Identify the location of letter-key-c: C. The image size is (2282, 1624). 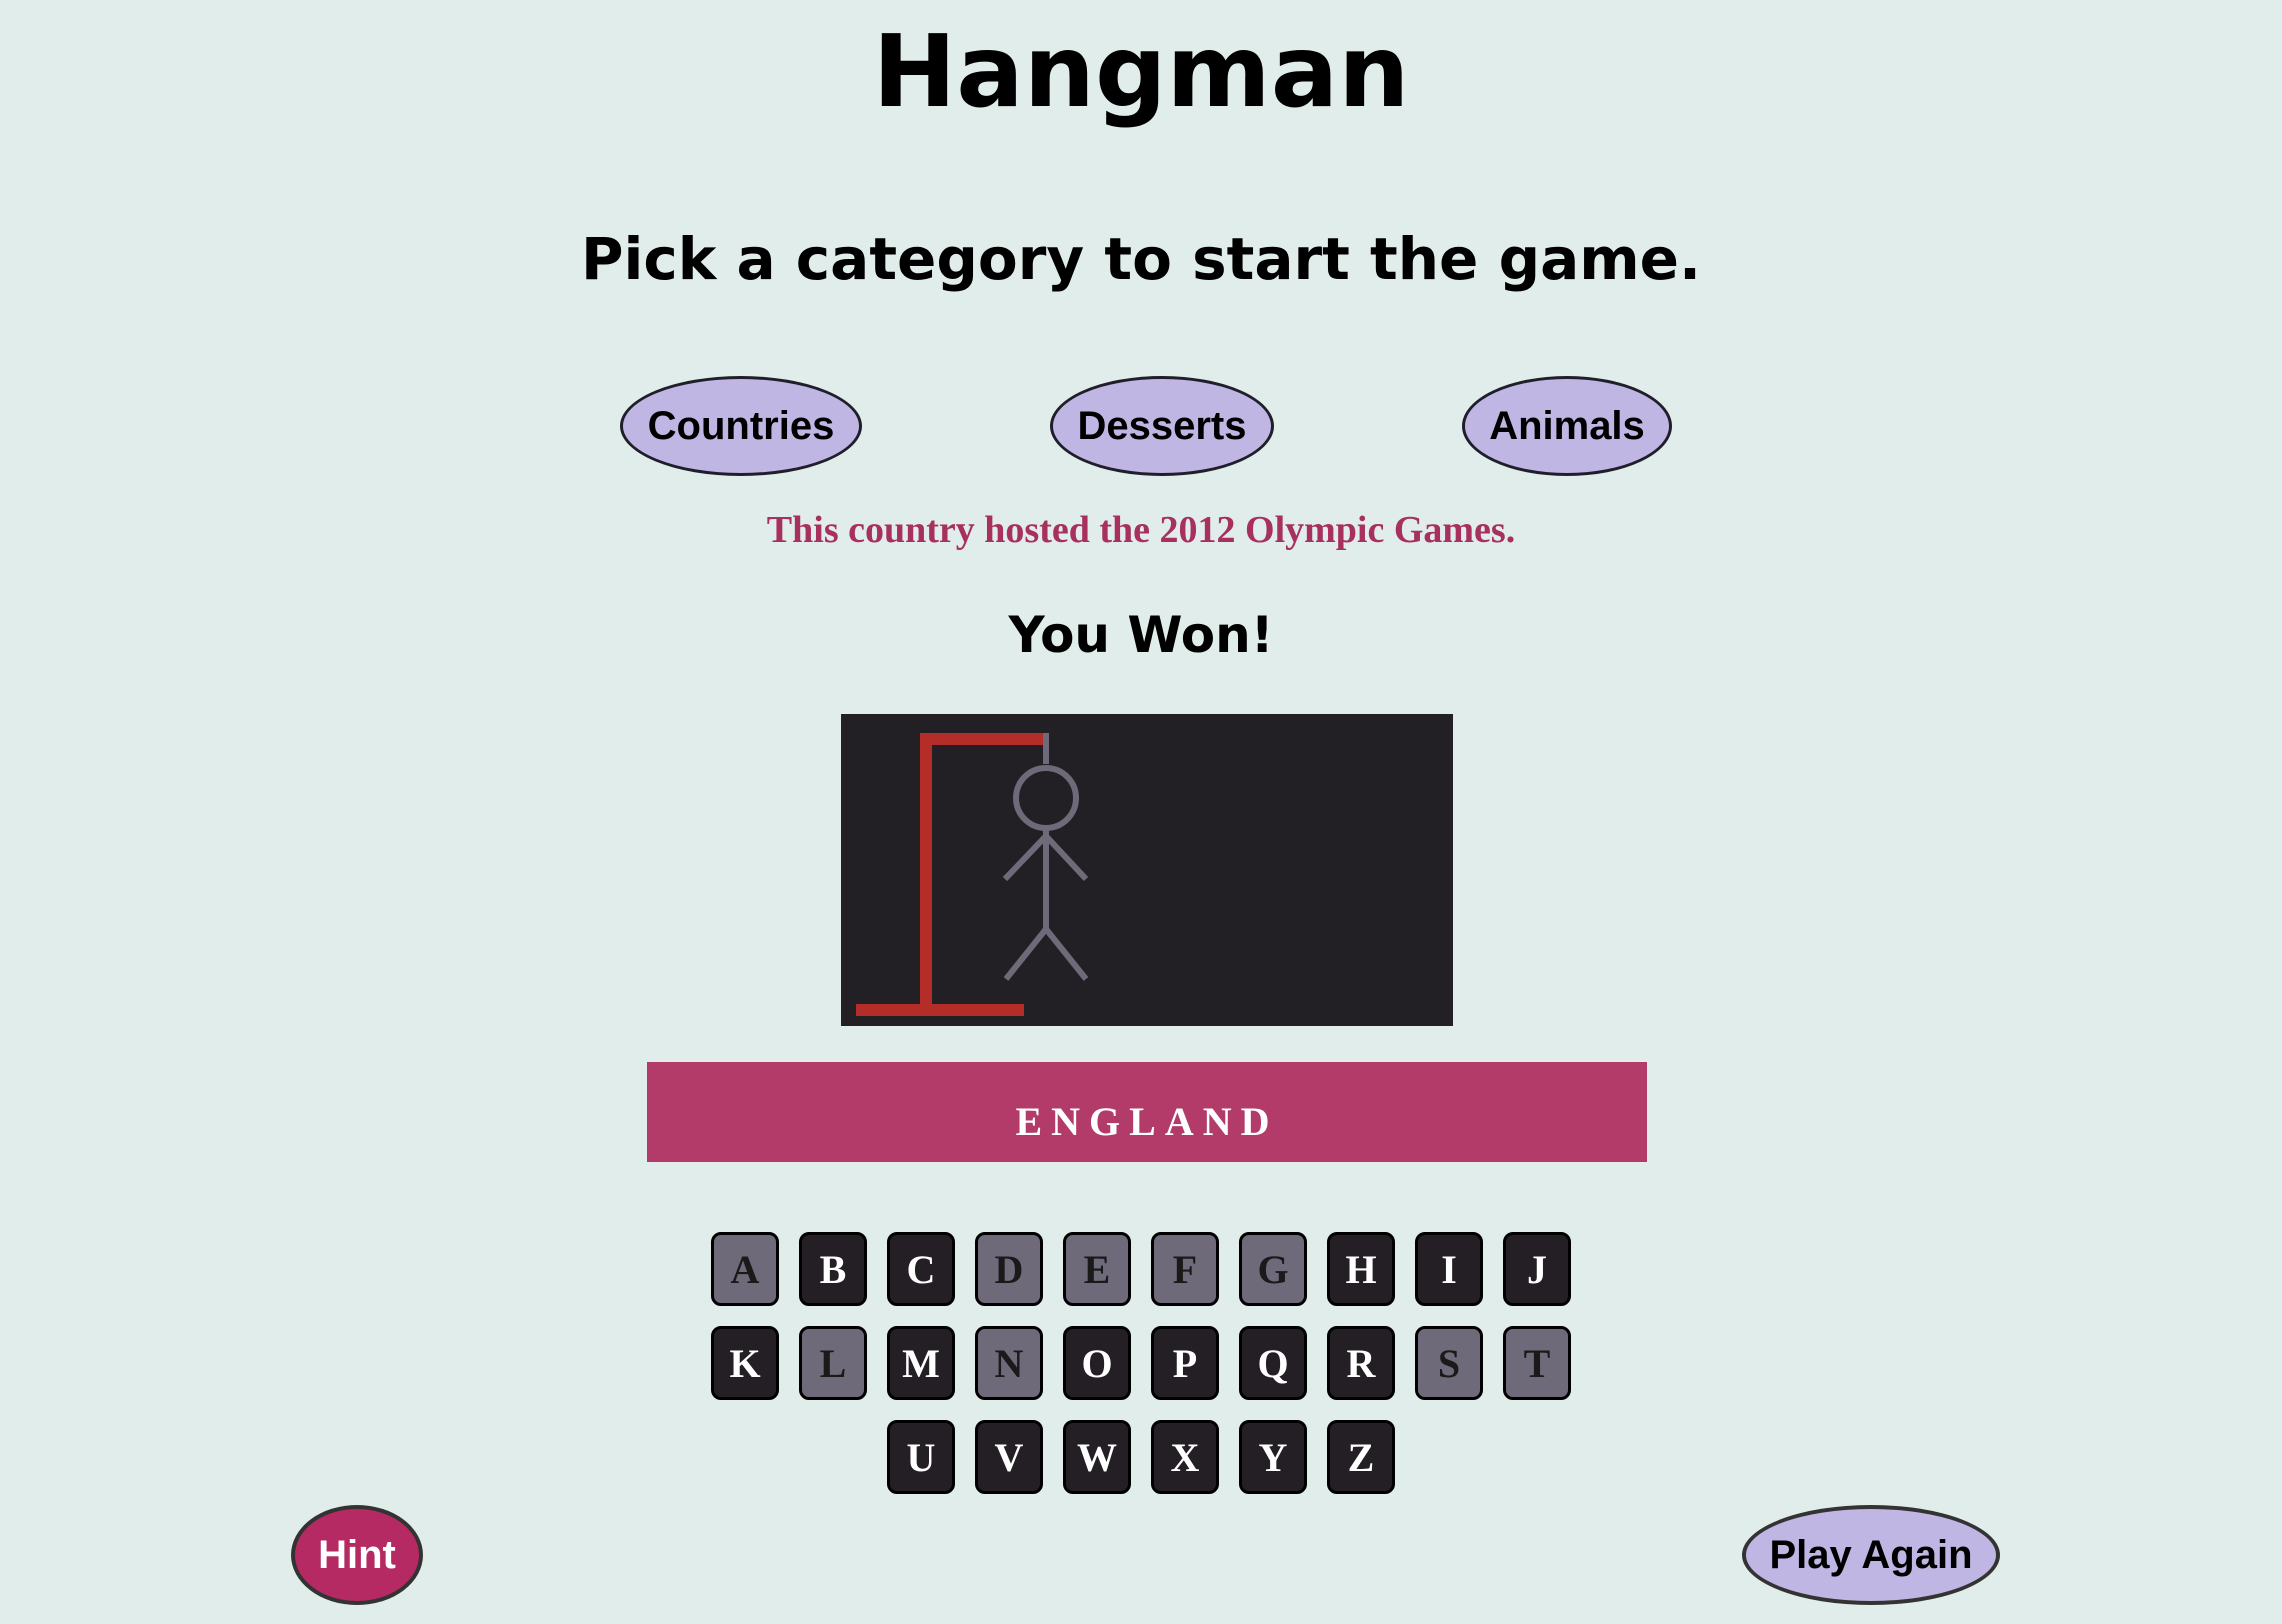
(921, 1269).